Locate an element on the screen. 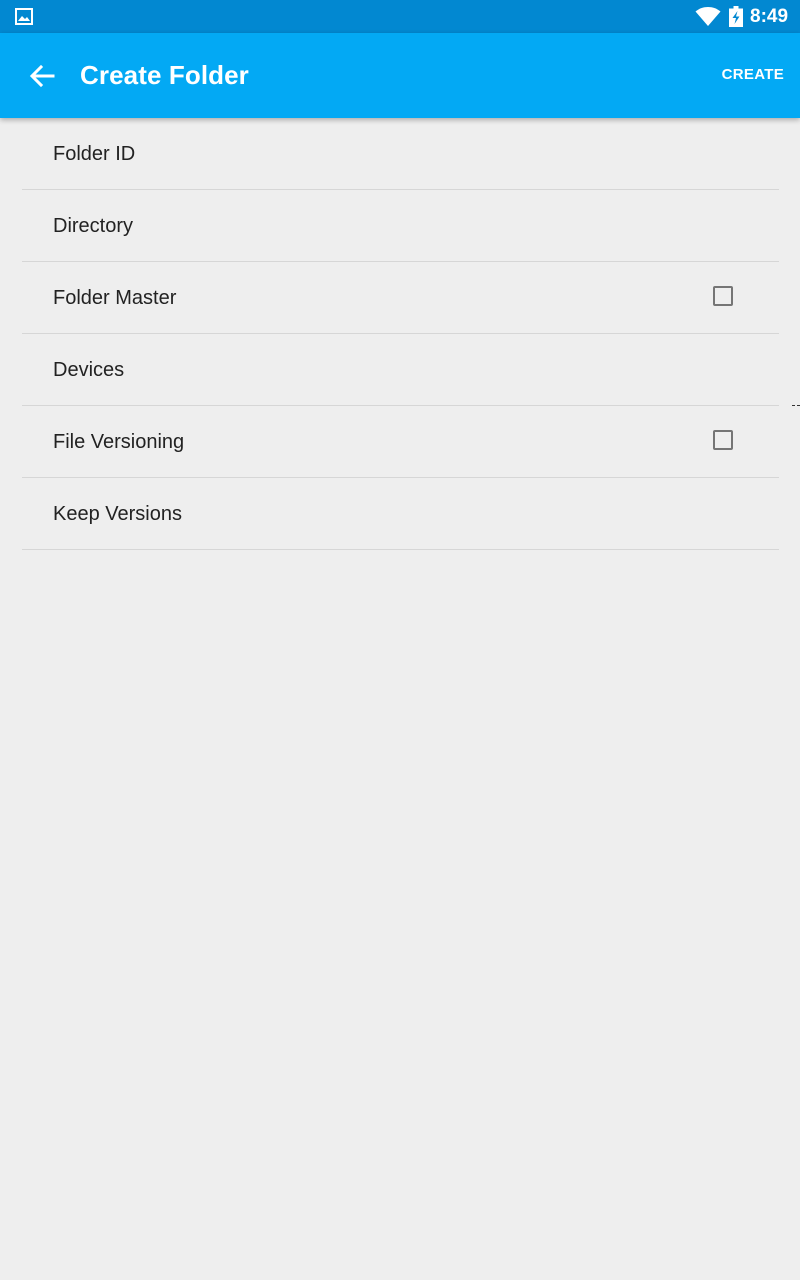  setting-keep-versions: Keep Versions is located at coordinates (400, 514).